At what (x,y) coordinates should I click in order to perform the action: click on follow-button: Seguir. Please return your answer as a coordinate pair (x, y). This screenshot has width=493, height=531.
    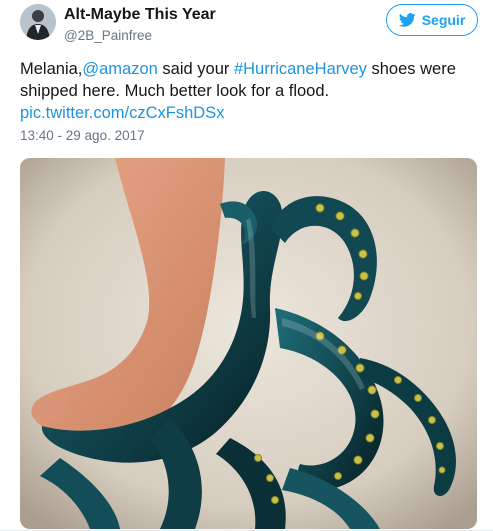
    Looking at the image, I should click on (432, 20).